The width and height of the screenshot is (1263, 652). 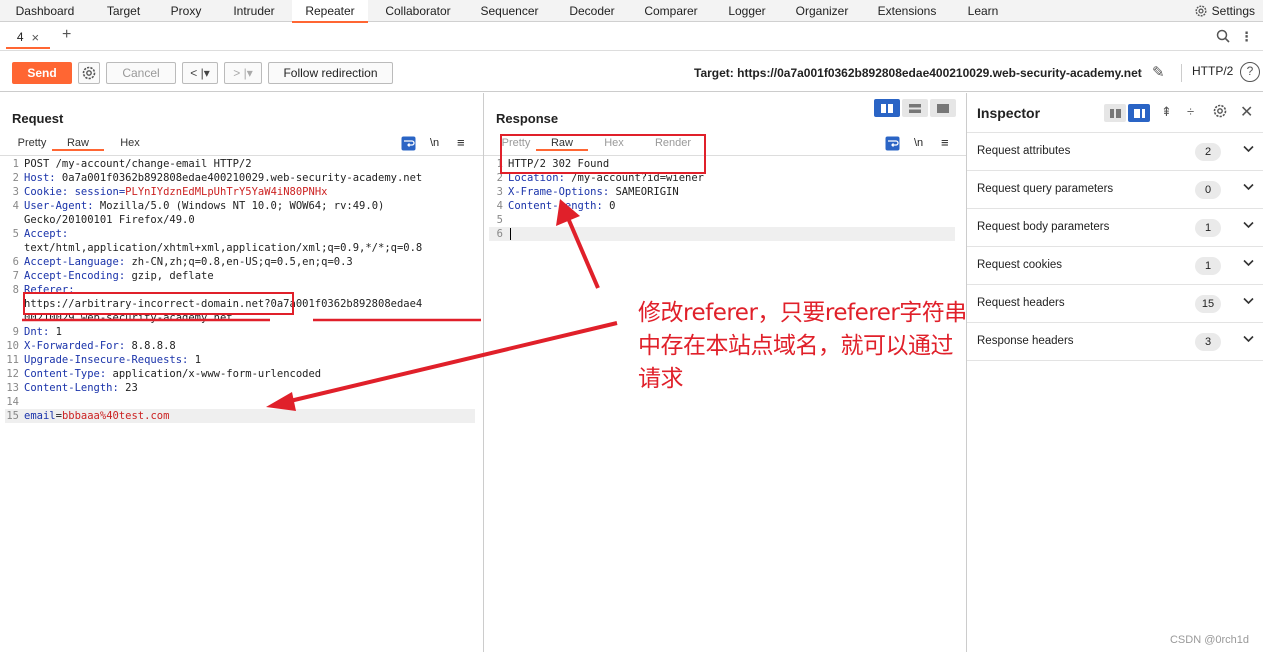 I want to click on watermark: CSDN @0rch1d, so click(x=1209, y=640).